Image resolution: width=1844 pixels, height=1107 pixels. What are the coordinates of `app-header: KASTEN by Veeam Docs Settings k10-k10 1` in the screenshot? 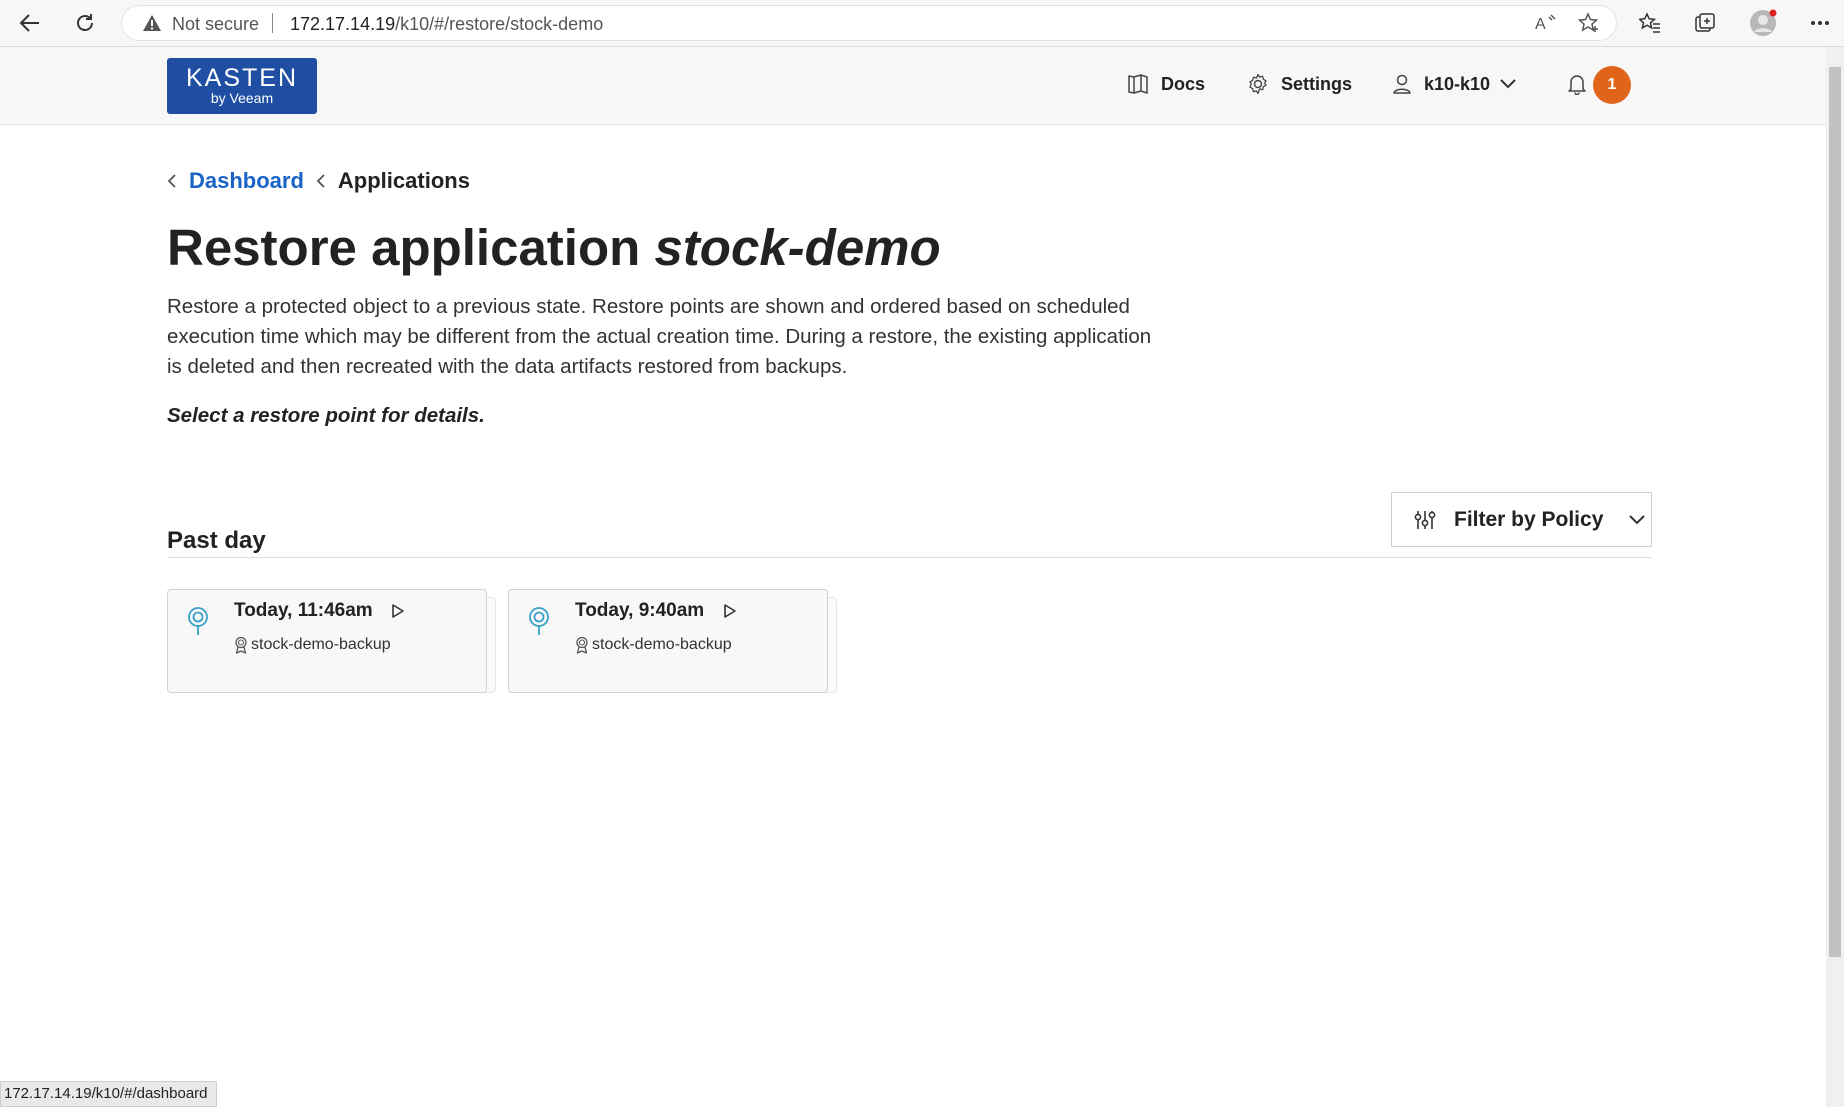 It's located at (913, 86).